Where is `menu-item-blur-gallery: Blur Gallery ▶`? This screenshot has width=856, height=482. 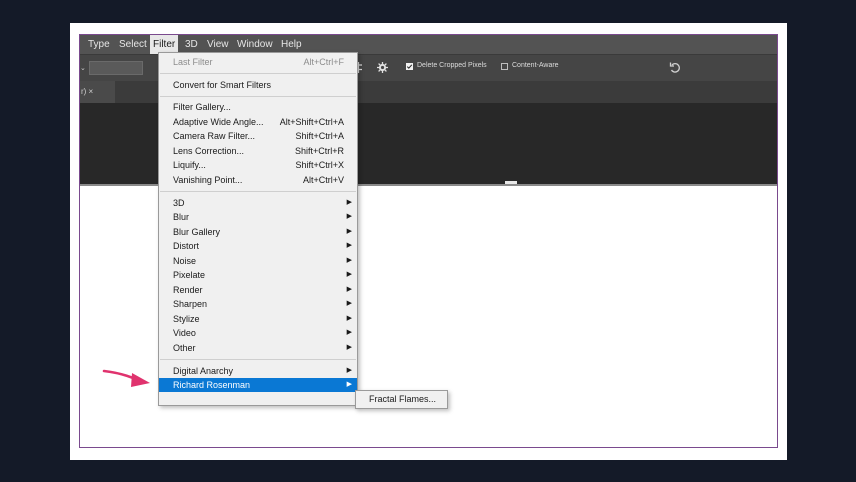 menu-item-blur-gallery: Blur Gallery ▶ is located at coordinates (258, 232).